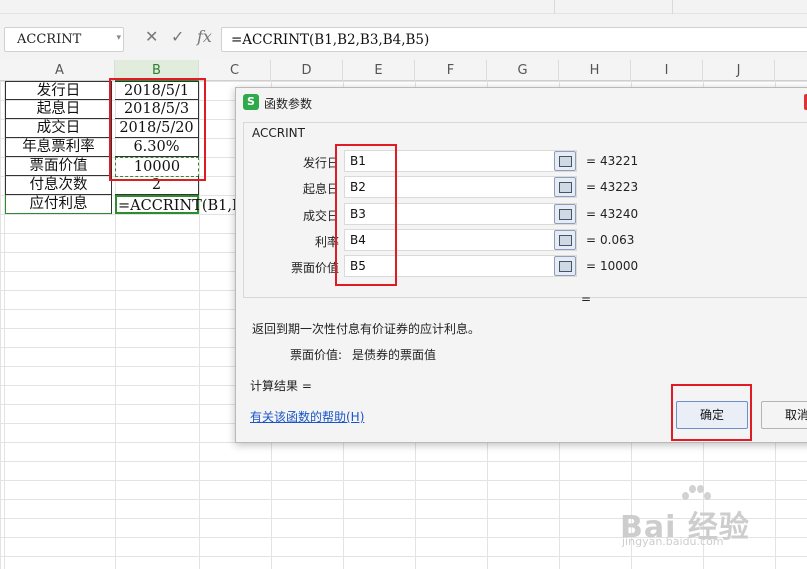 The height and width of the screenshot is (569, 807). Describe the element at coordinates (451, 70) in the screenshot. I see `column-header-f: F` at that location.